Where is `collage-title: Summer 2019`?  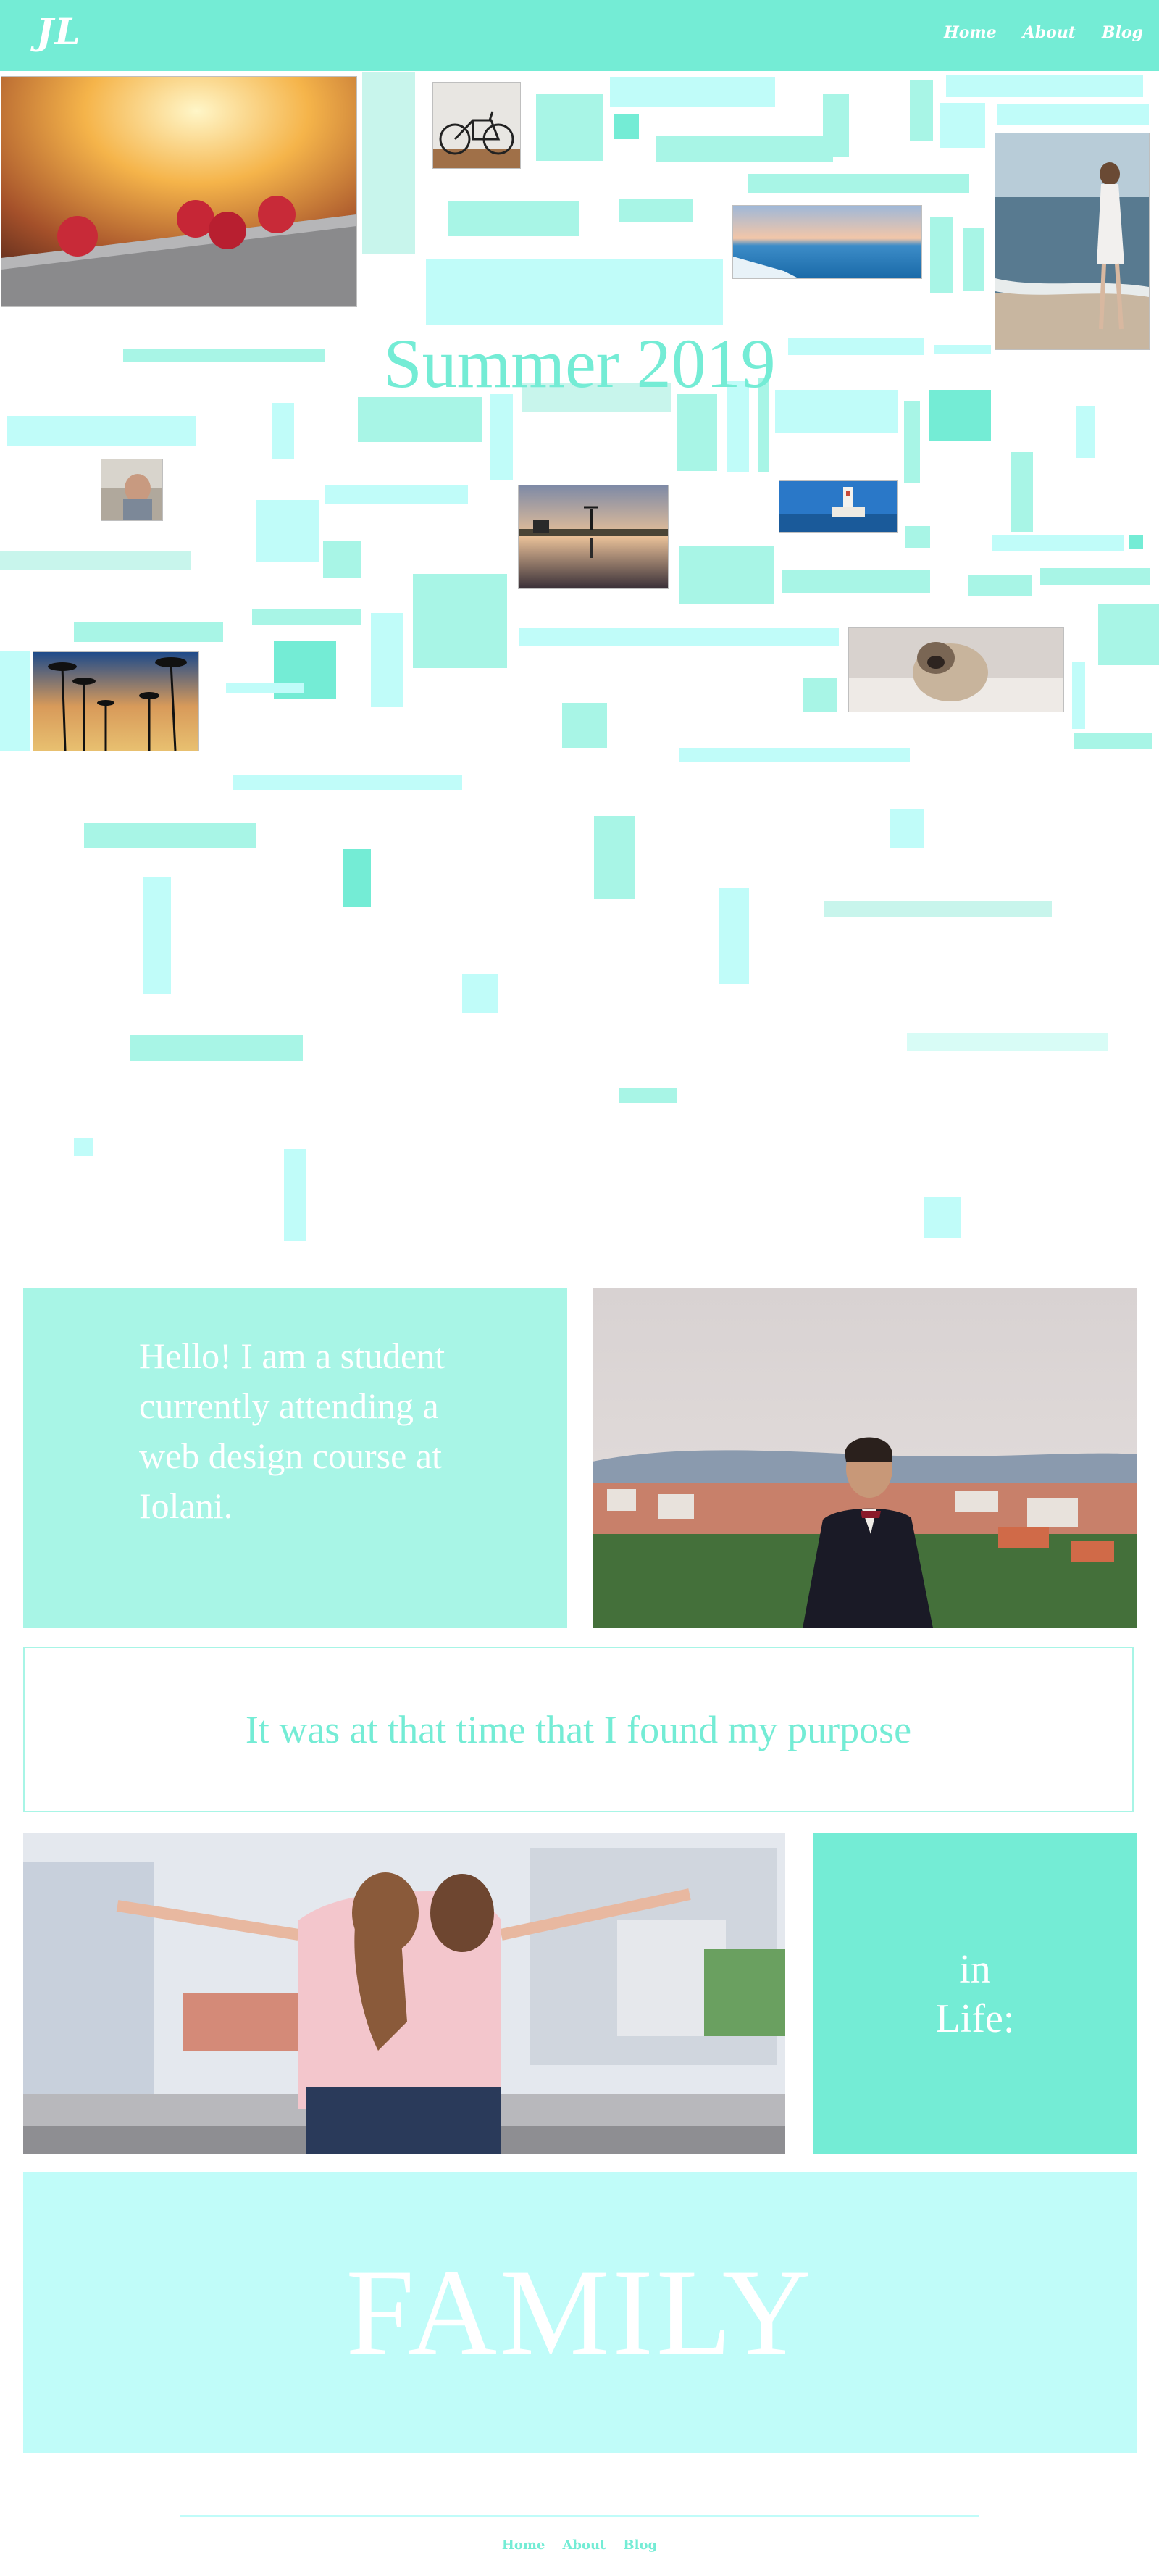 collage-title: Summer 2019 is located at coordinates (579, 363).